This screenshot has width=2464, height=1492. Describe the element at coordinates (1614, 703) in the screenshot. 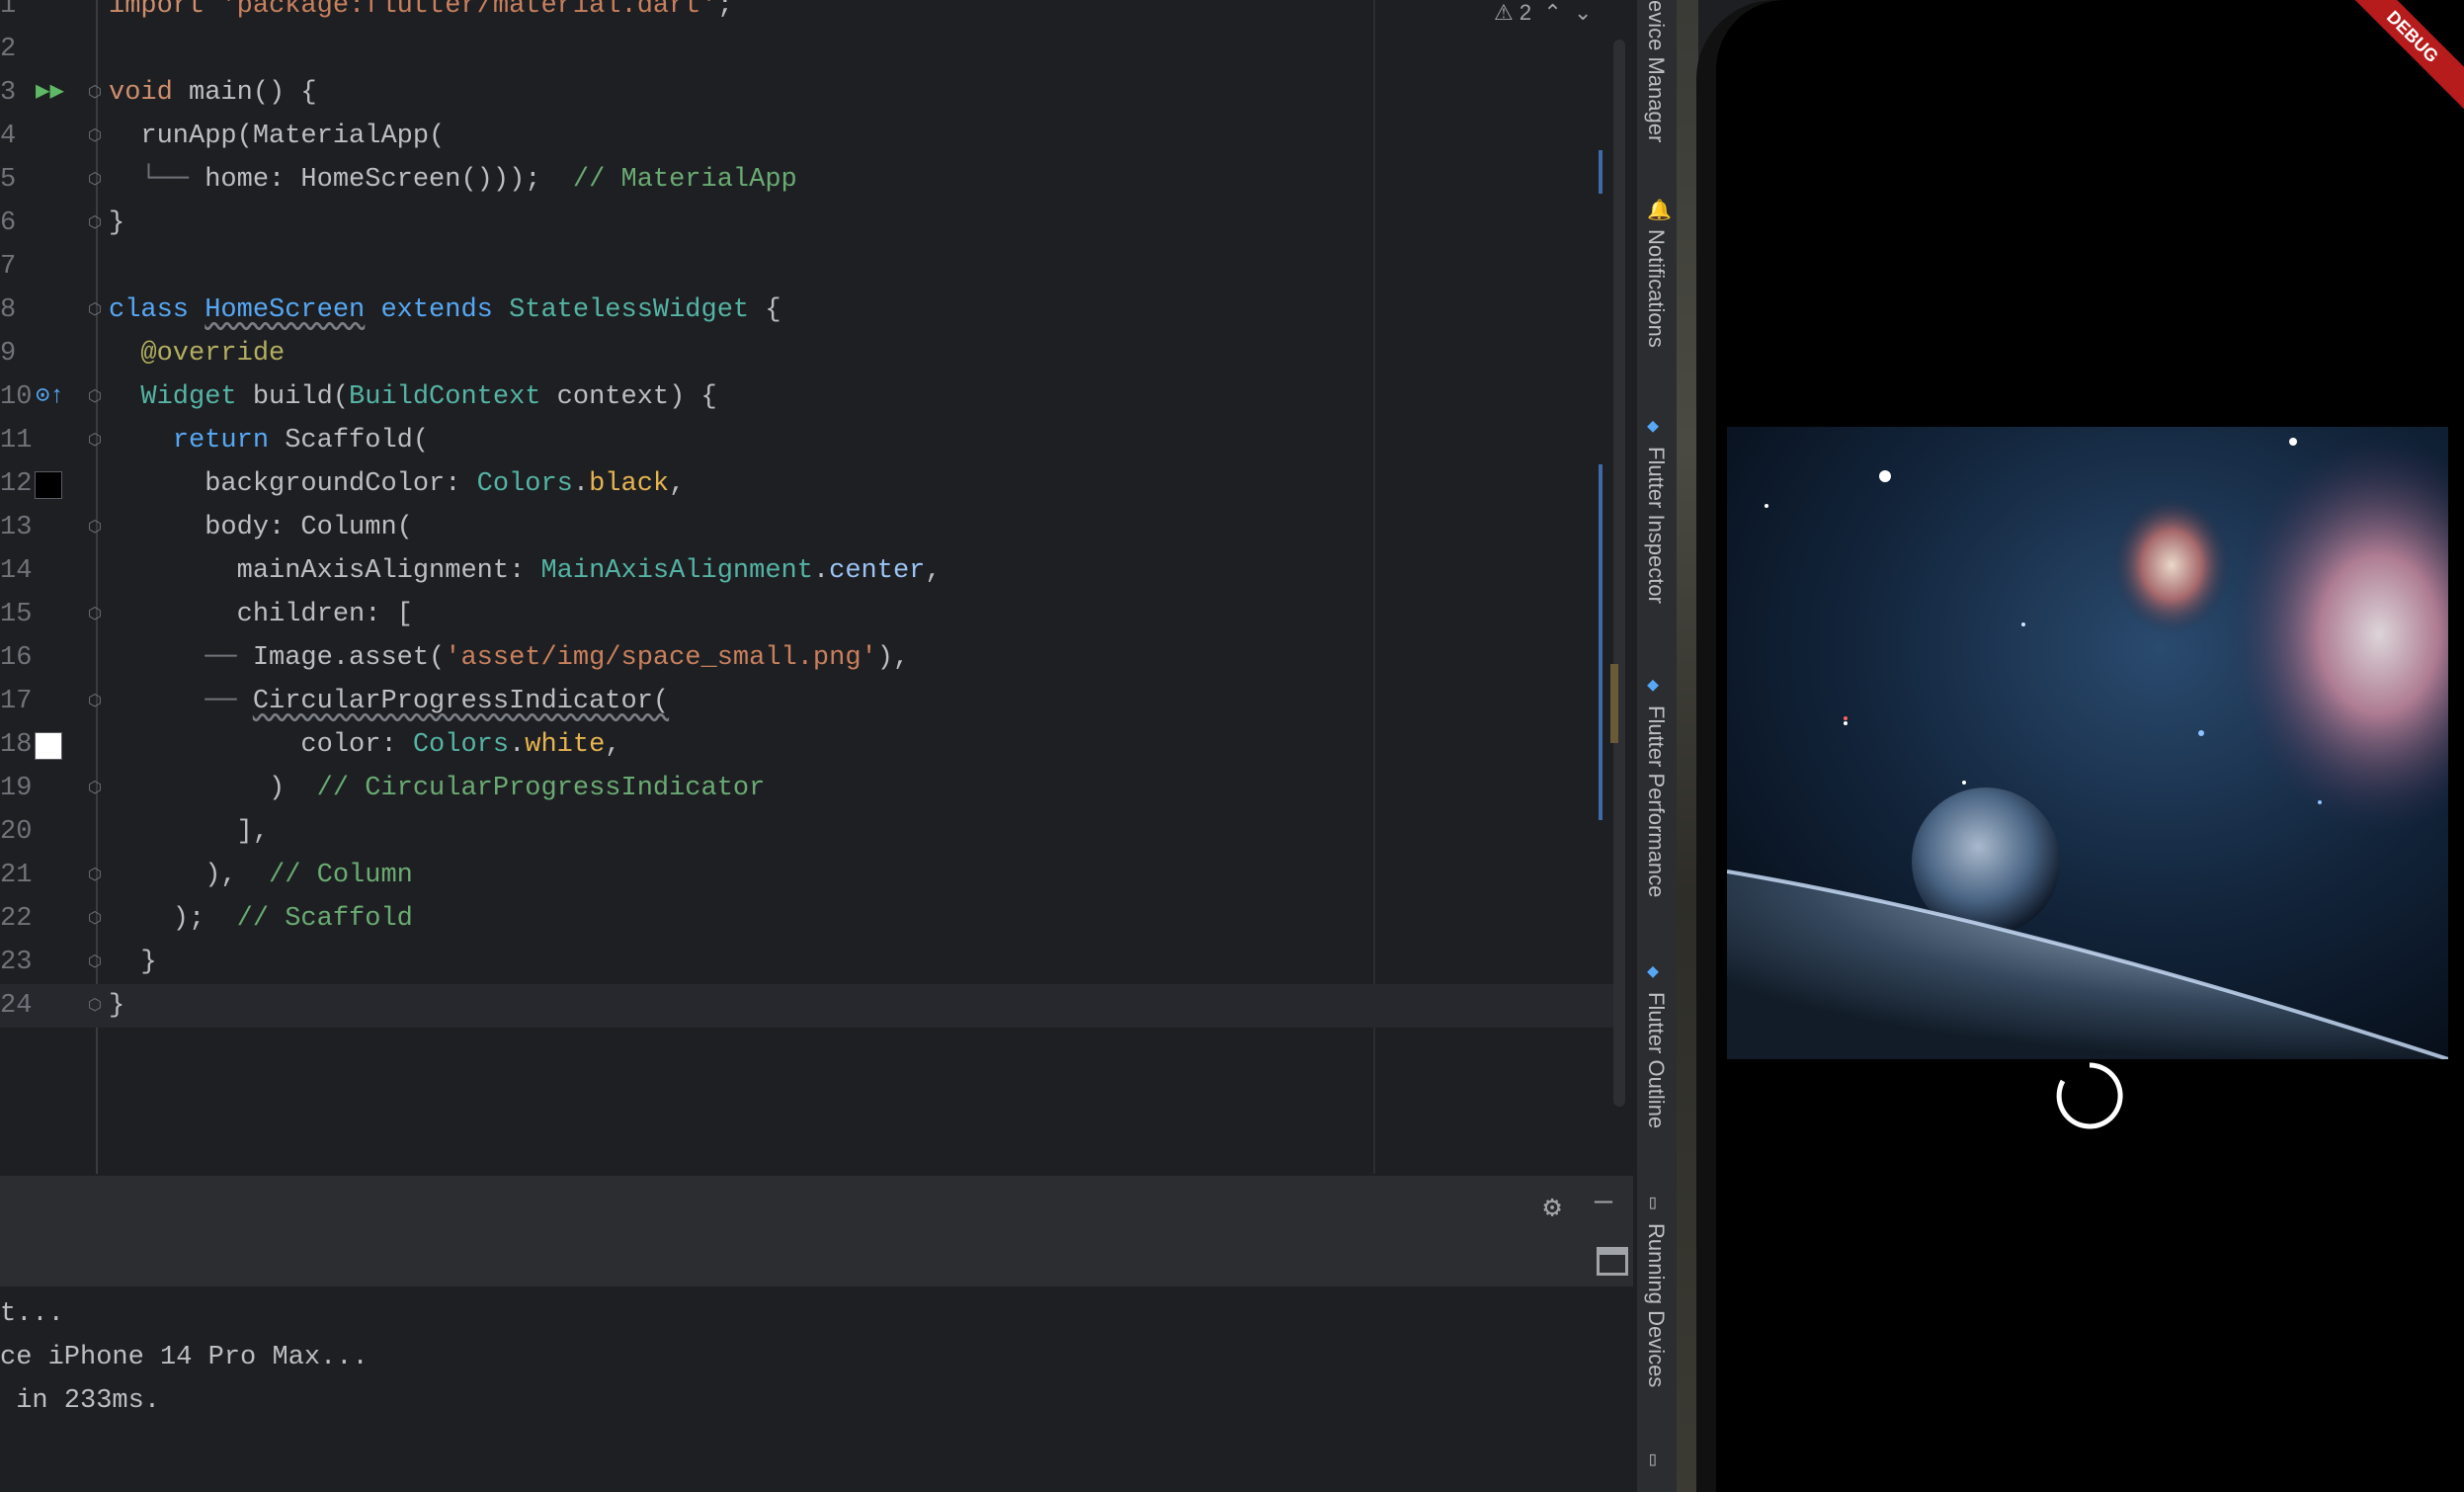

I see `scroll-thumb-marker` at that location.